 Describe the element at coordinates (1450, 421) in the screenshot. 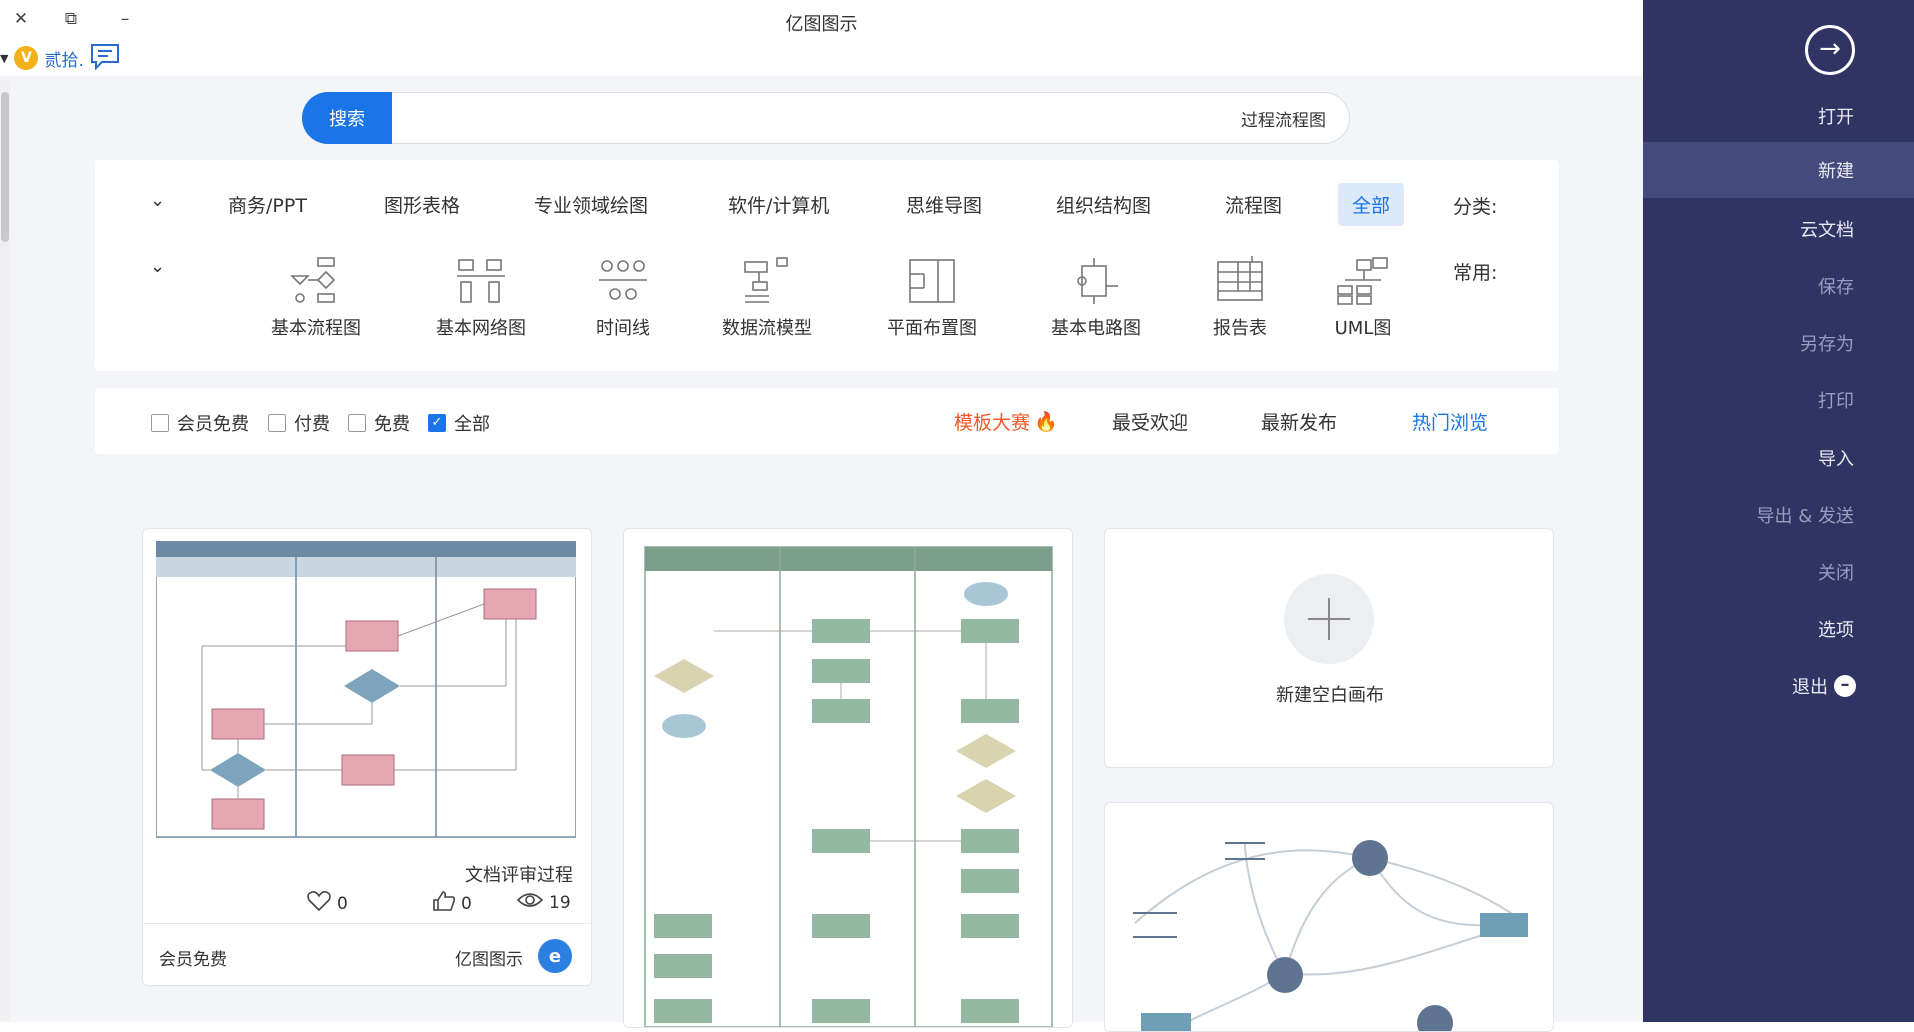

I see `tab-hot: 热门浏览` at that location.